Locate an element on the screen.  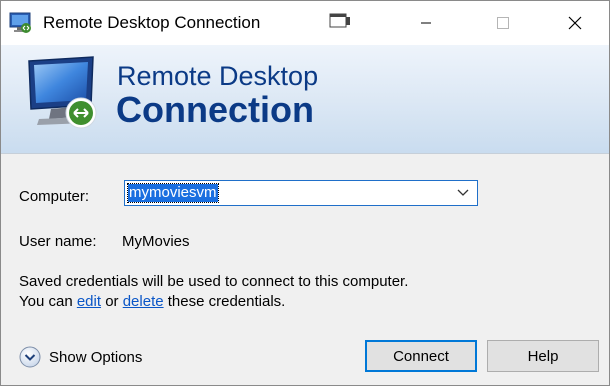
credentials-or: or is located at coordinates (112, 301).